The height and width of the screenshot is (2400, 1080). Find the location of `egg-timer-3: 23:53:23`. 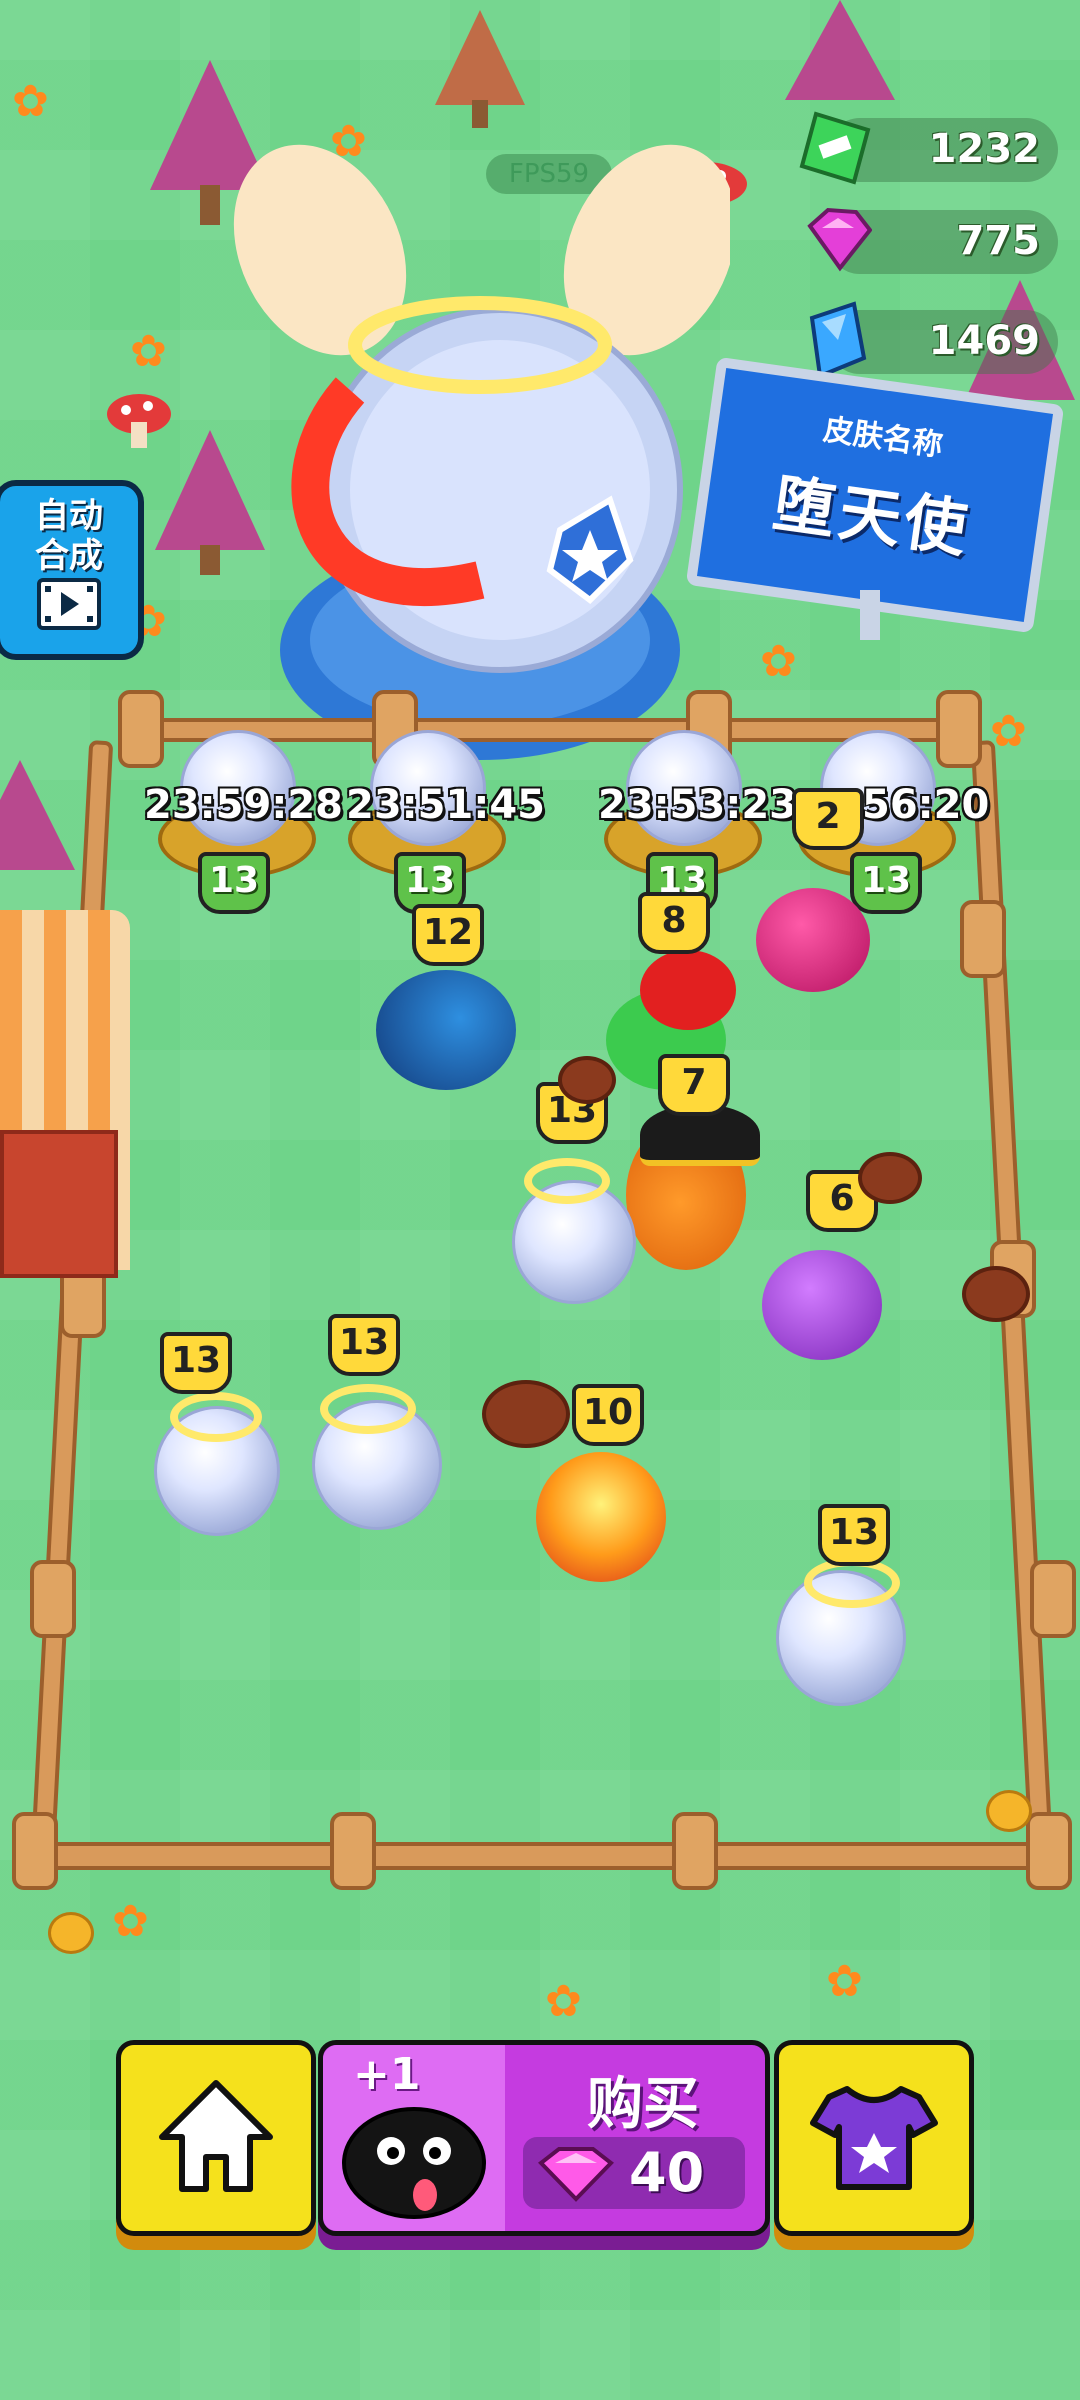

egg-timer-3: 23:53:23 is located at coordinates (697, 805).